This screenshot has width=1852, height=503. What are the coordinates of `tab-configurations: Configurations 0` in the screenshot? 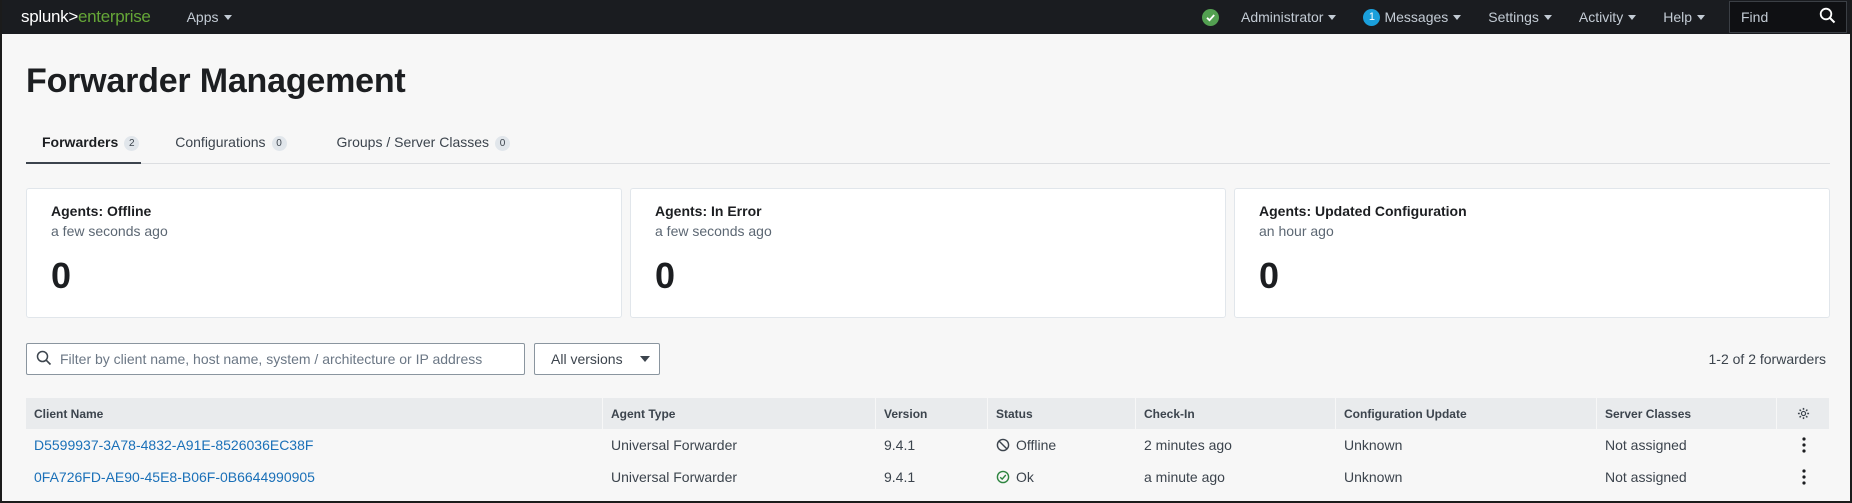 It's located at (230, 146).